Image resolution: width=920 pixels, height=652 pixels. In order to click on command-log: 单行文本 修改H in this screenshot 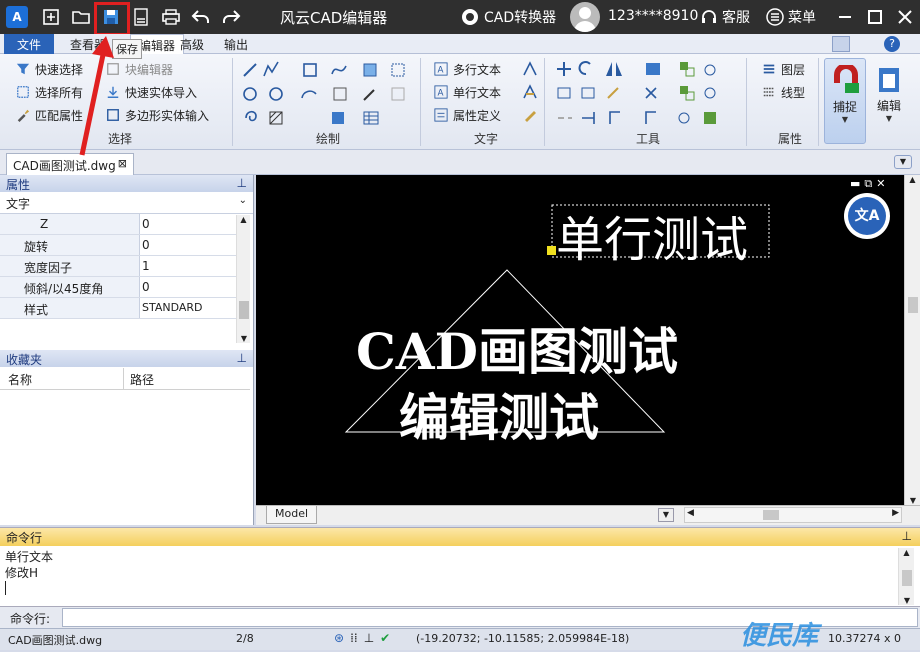, I will do `click(29, 572)`.